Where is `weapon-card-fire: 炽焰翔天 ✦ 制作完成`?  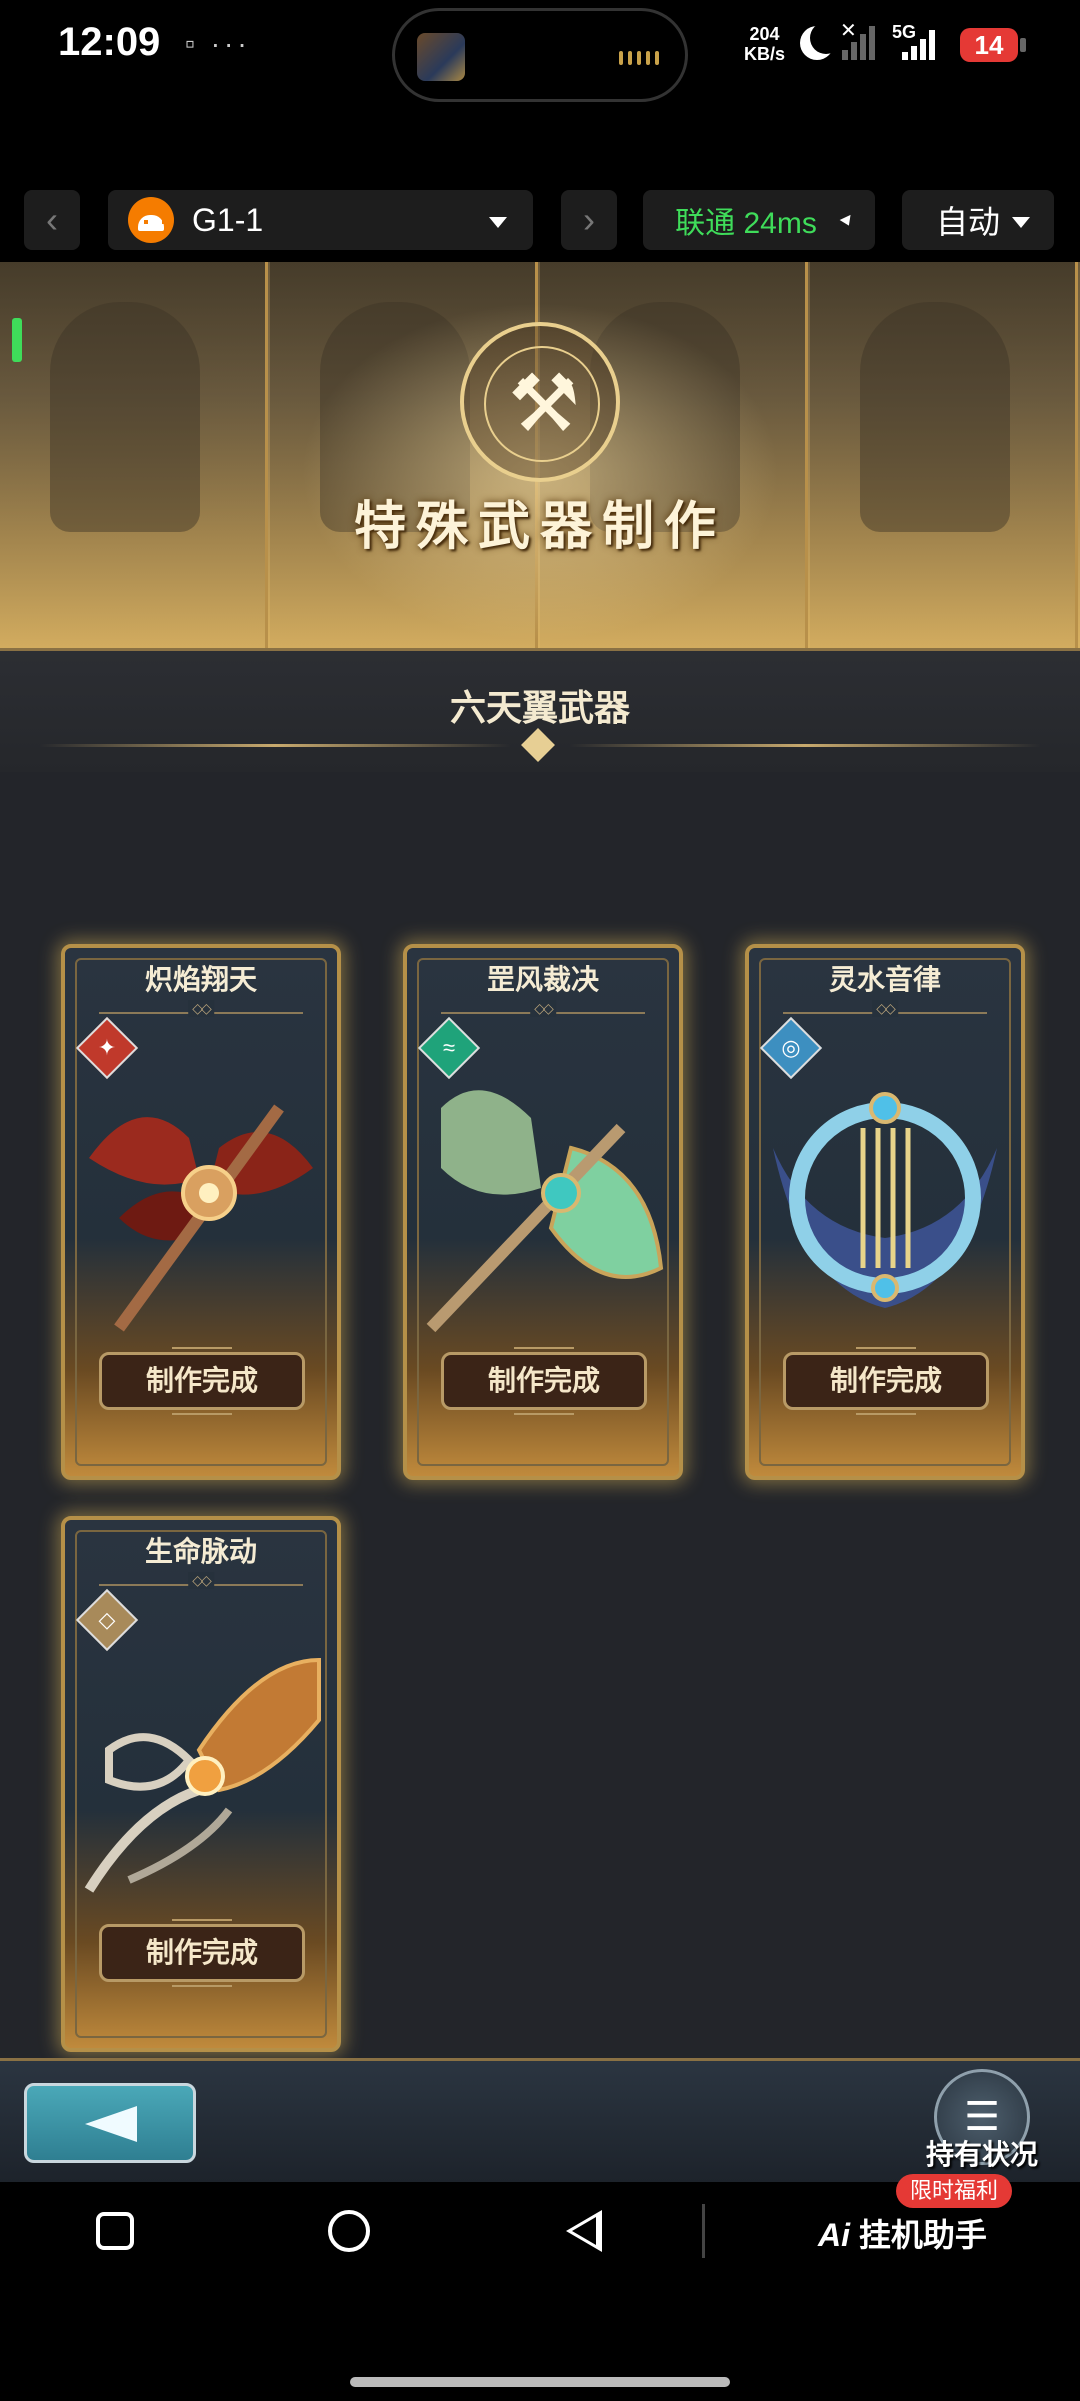 weapon-card-fire: 炽焰翔天 ✦ 制作完成 is located at coordinates (201, 1212).